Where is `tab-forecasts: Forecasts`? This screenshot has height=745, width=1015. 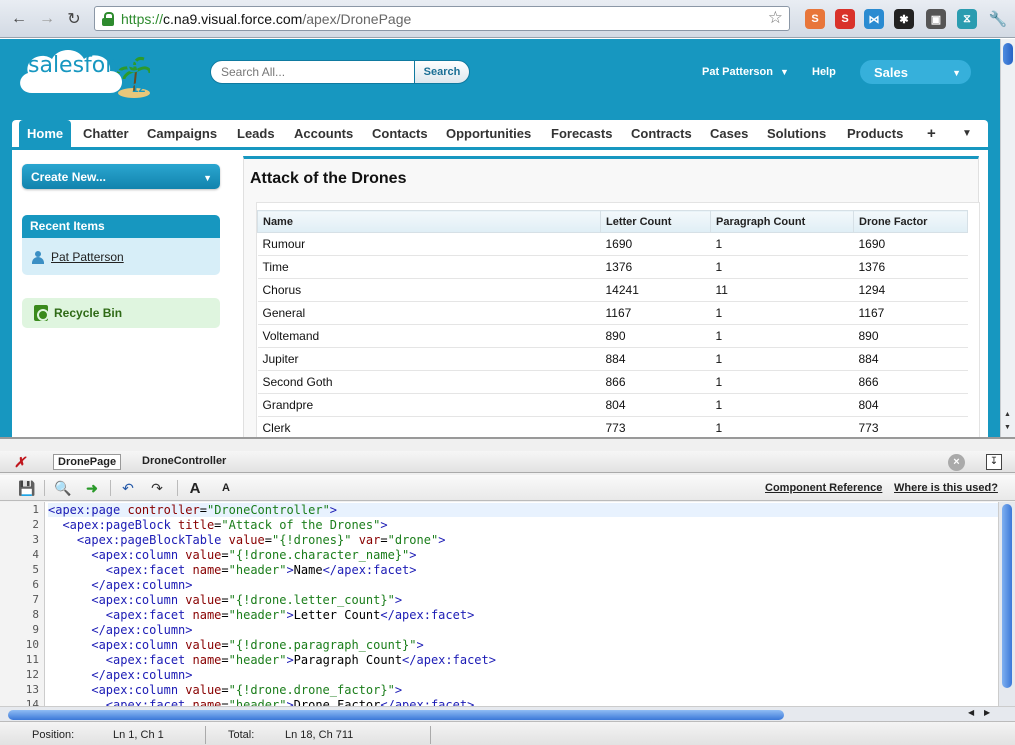 tab-forecasts: Forecasts is located at coordinates (581, 134).